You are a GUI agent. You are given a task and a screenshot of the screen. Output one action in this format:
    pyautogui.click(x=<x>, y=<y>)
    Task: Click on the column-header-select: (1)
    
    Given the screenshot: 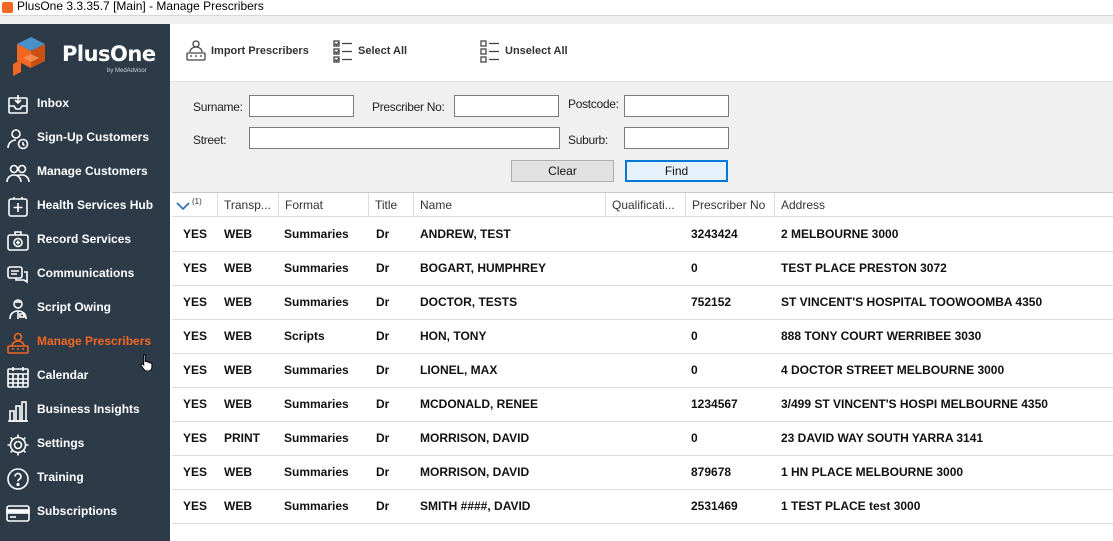 What is the action you would take?
    pyautogui.click(x=195, y=205)
    